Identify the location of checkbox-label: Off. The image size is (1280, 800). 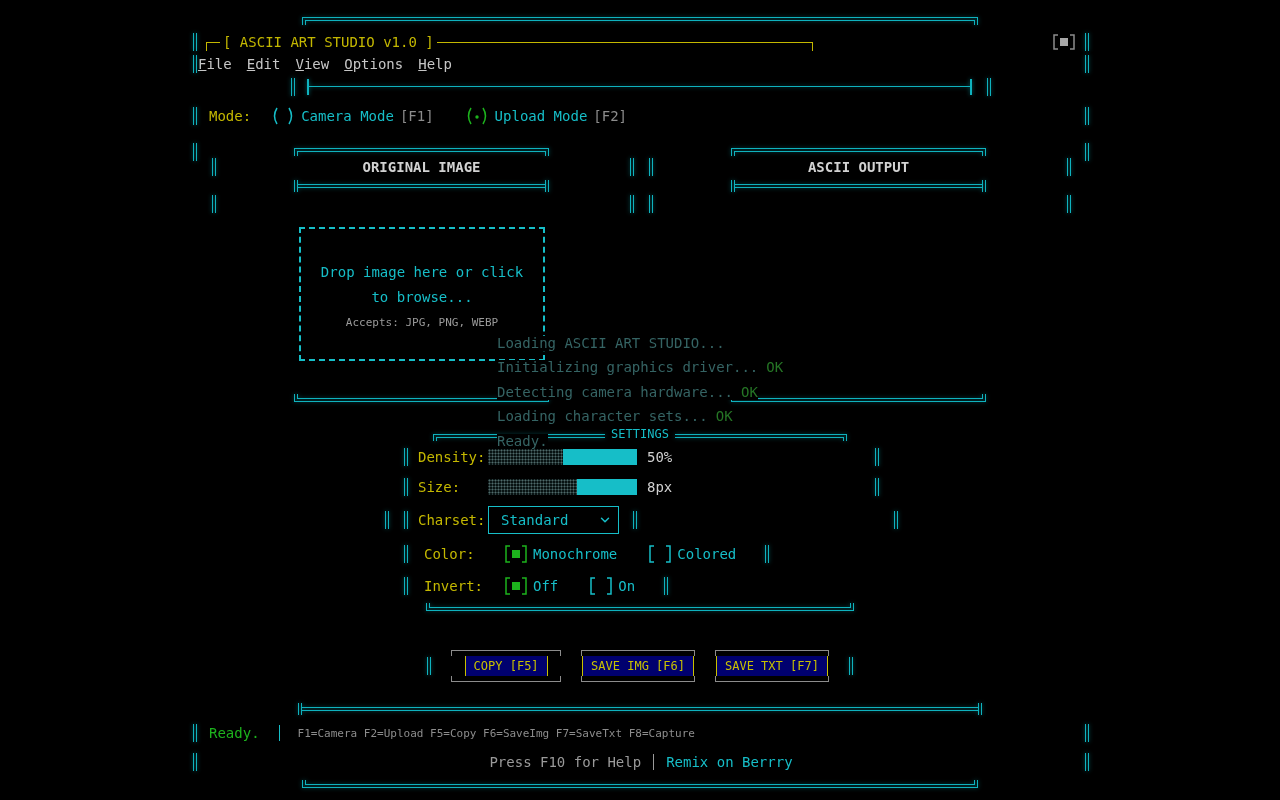
(546, 586).